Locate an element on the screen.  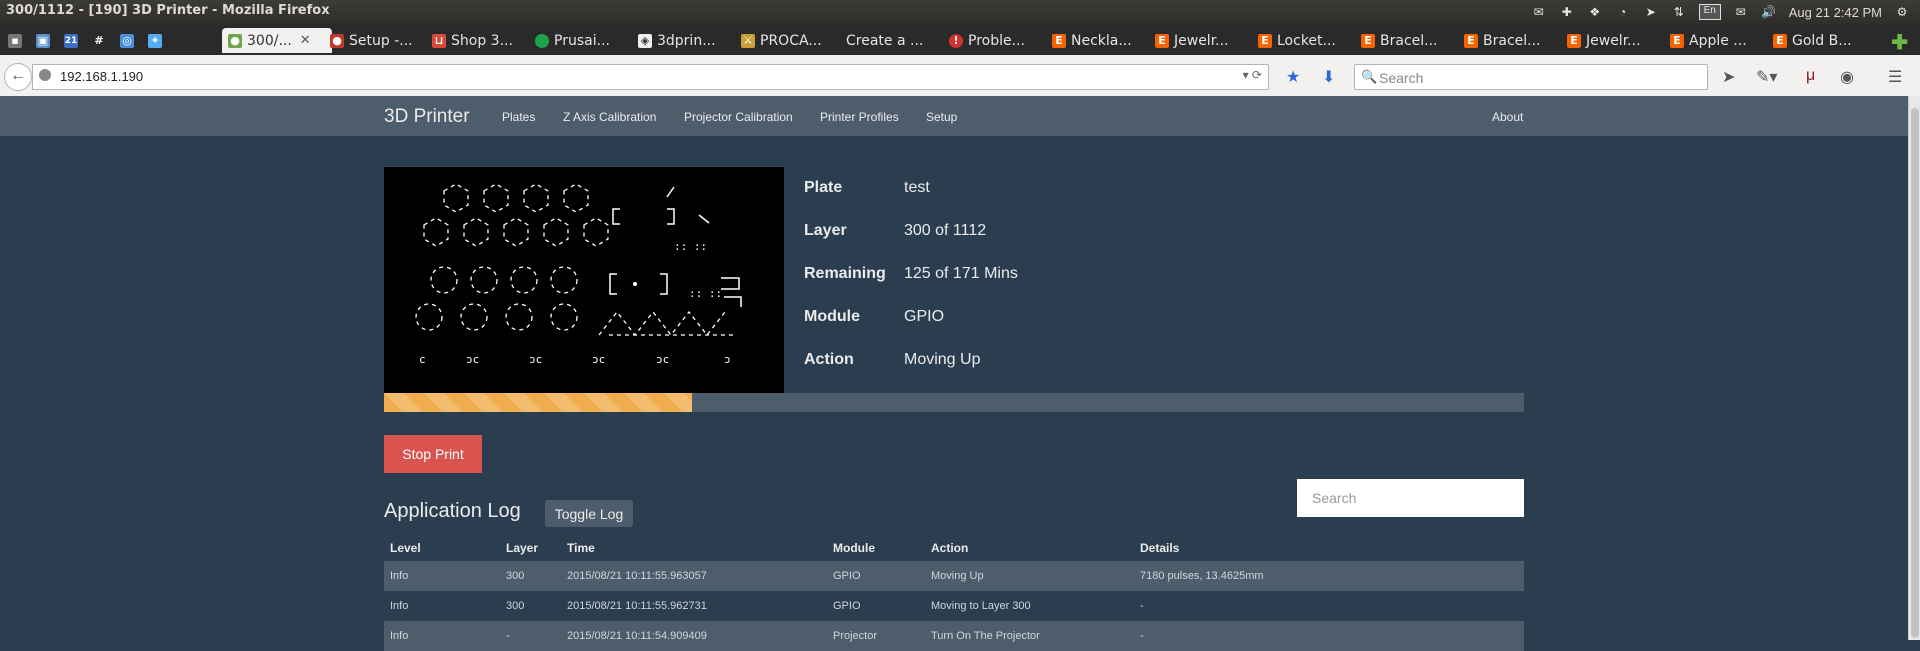
download-icon: ⬇ is located at coordinates (1328, 77).